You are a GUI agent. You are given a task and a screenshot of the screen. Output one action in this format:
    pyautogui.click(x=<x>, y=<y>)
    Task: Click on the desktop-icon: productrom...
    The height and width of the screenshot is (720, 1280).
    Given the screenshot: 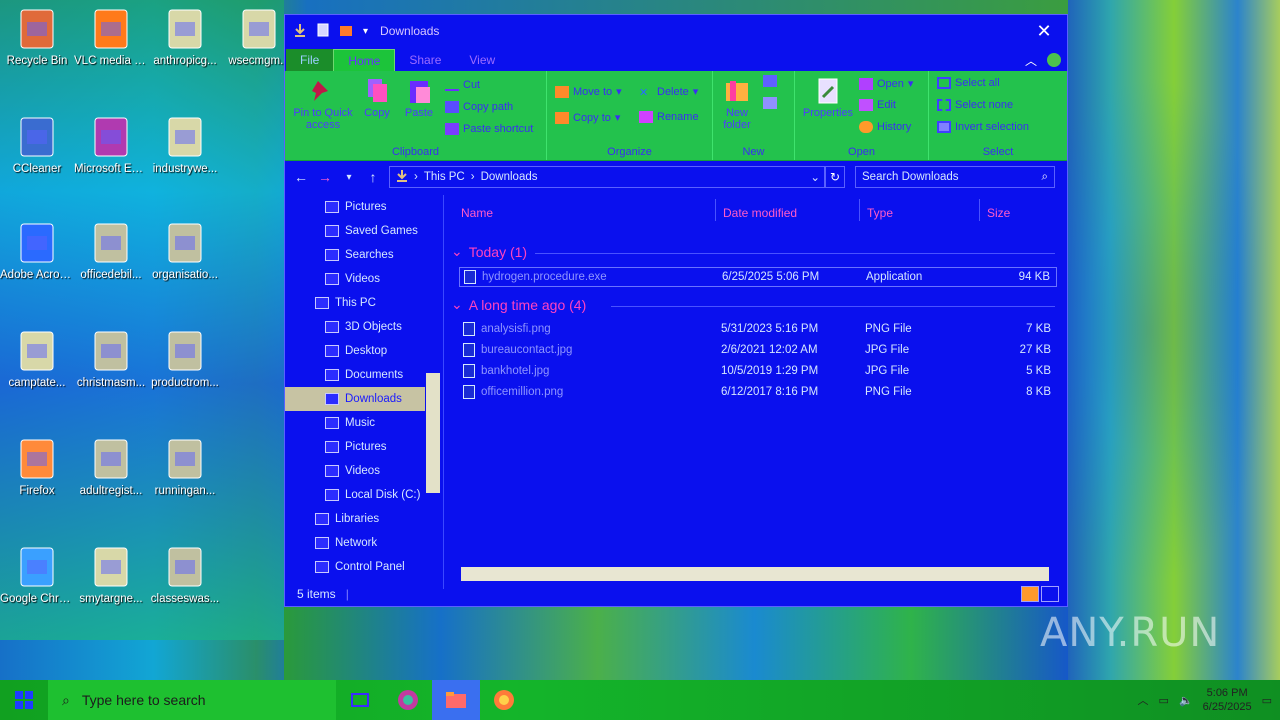 What is the action you would take?
    pyautogui.click(x=185, y=360)
    